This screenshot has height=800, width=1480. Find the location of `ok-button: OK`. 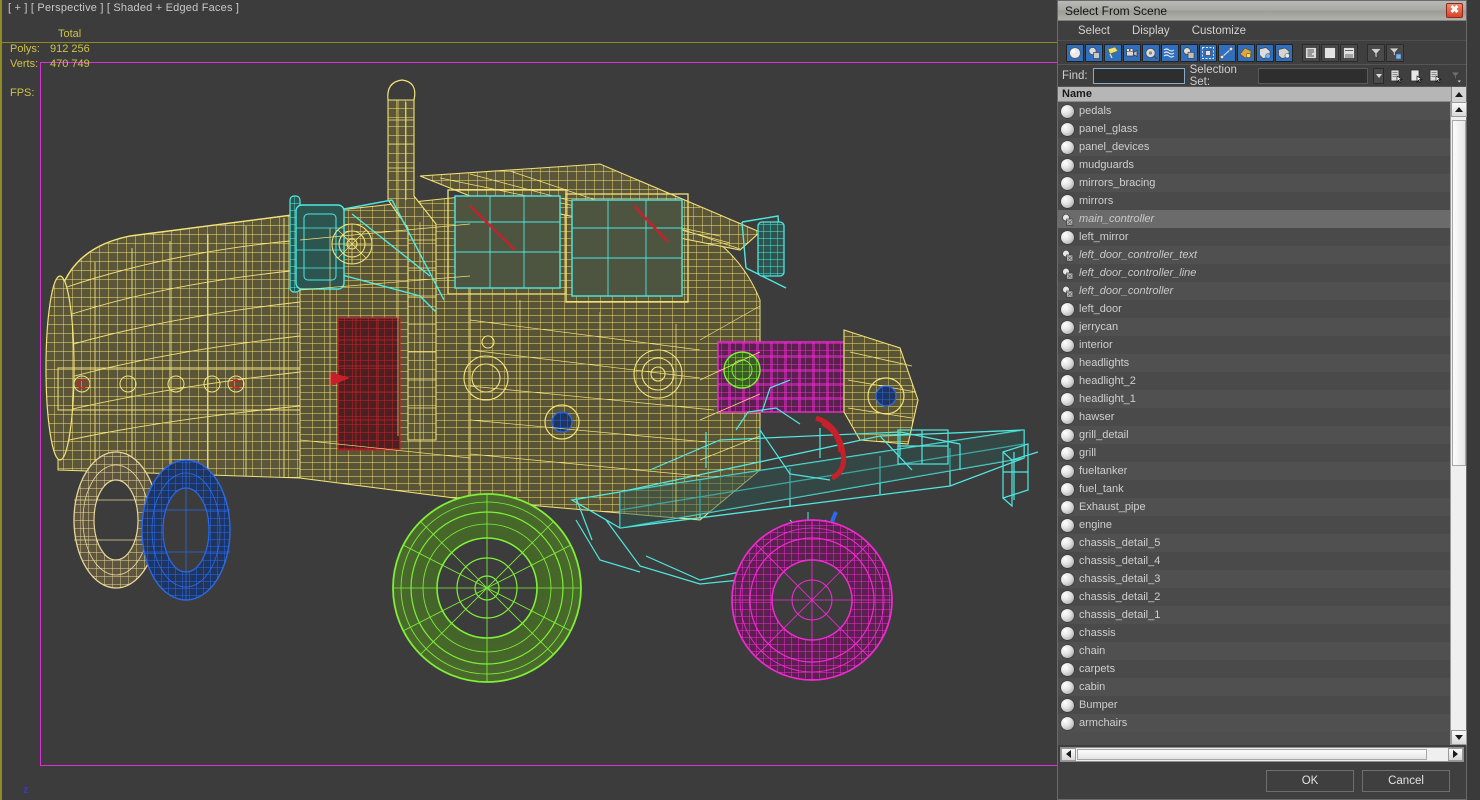

ok-button: OK is located at coordinates (1310, 781).